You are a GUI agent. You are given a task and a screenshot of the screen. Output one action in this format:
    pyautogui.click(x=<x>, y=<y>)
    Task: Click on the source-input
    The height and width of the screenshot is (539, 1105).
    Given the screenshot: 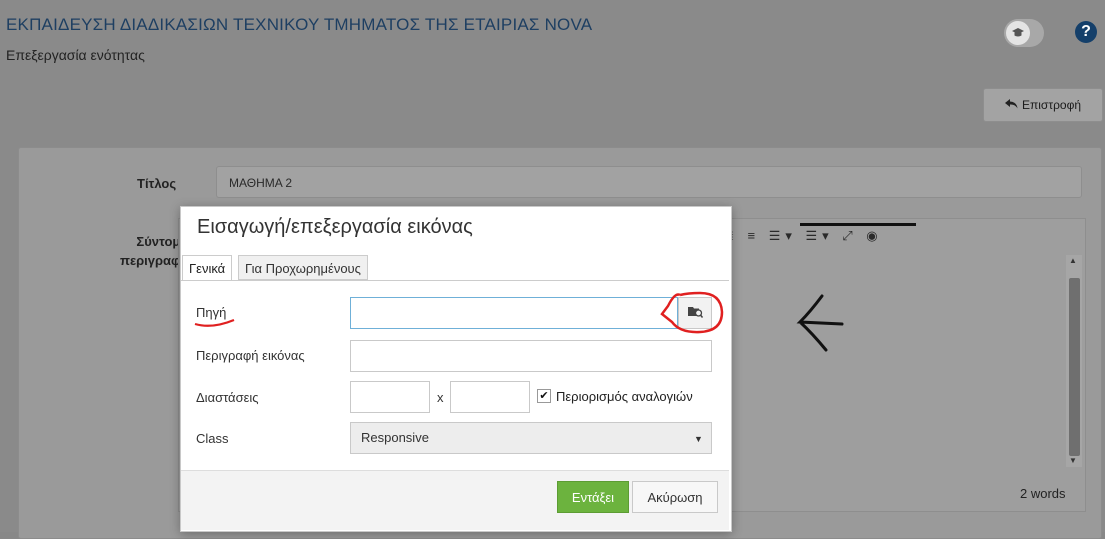 What is the action you would take?
    pyautogui.click(x=514, y=313)
    